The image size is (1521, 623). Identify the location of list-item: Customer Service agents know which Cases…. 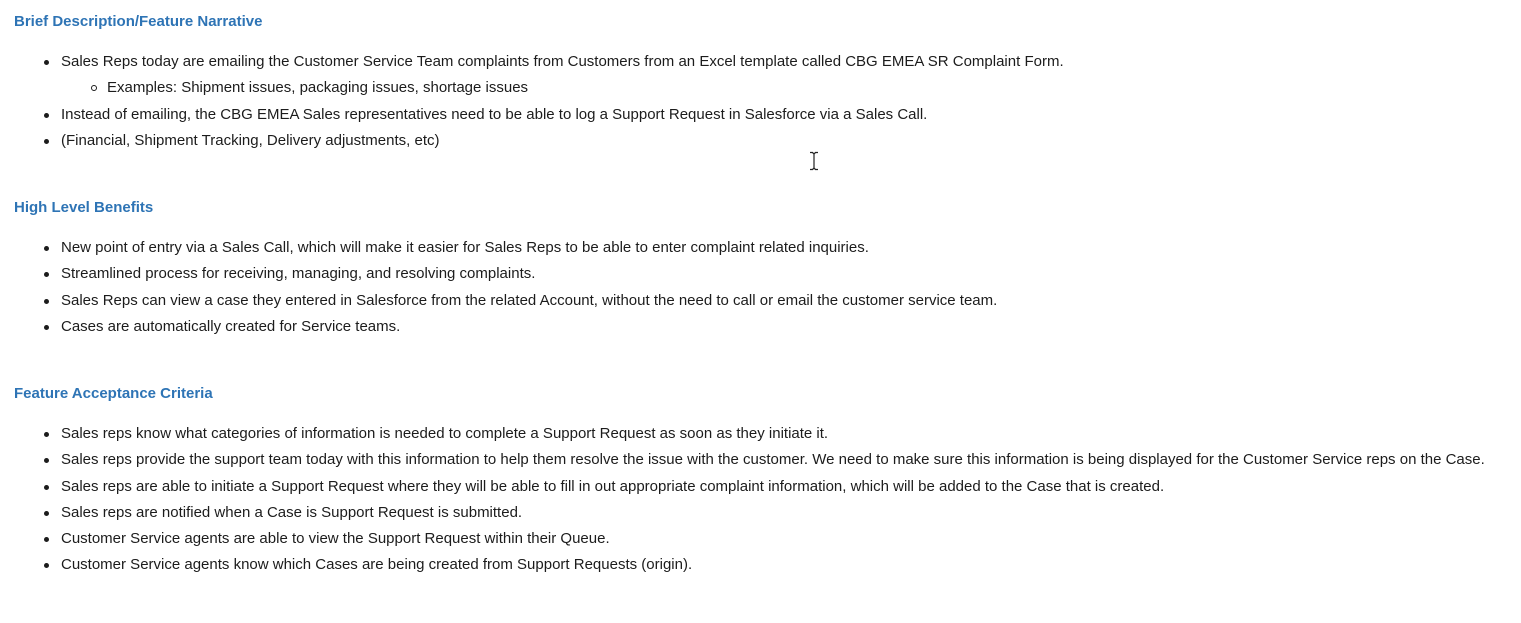
(779, 565).